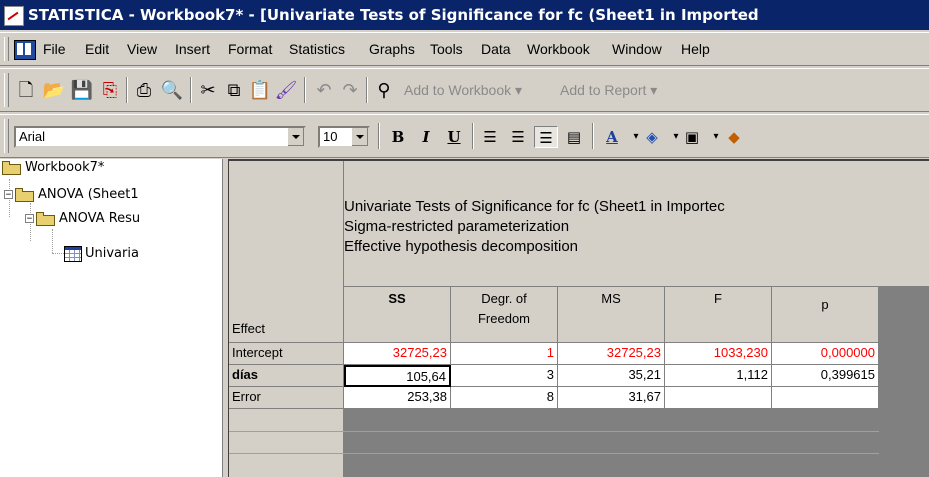 Image resolution: width=929 pixels, height=477 pixels. Describe the element at coordinates (718, 376) in the screenshot. I see `cell-dias-f: 1,112` at that location.